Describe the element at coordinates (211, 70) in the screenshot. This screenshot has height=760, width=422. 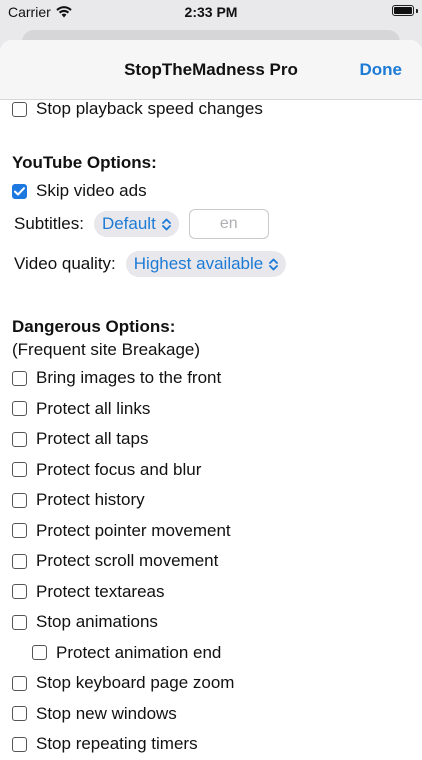
I see `nav-bar: StopTheMadness Pro Done` at that location.